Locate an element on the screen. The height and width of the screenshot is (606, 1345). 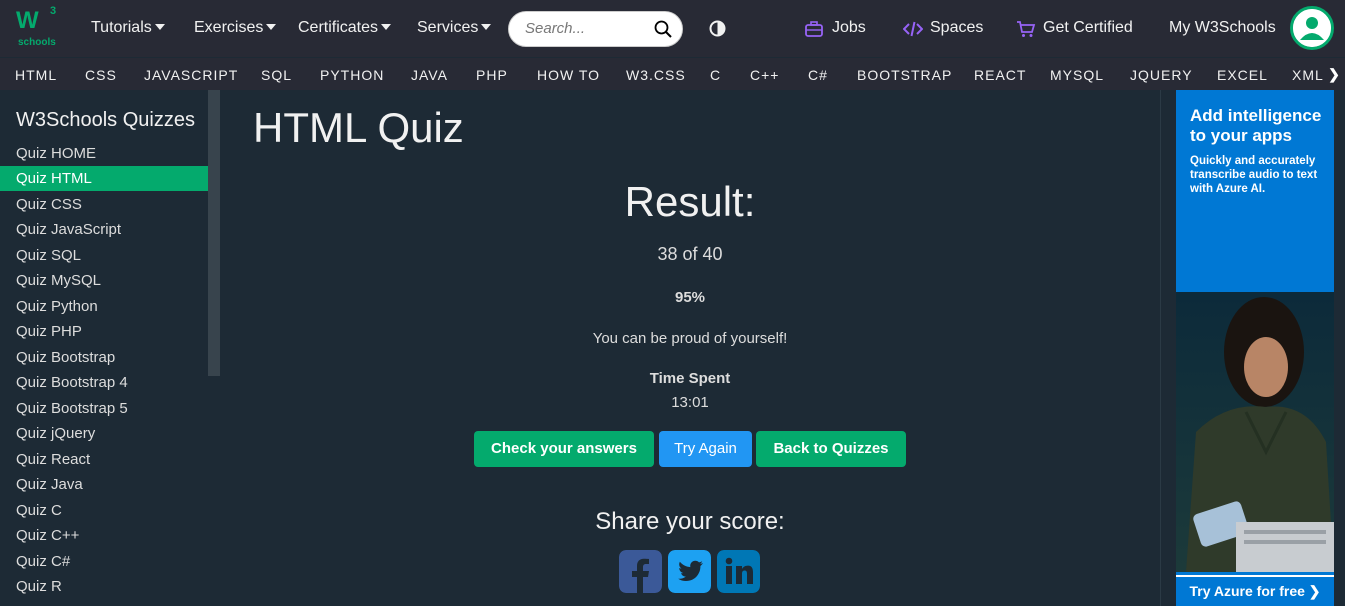
back-to-quizzes-button: Back to Quizzes is located at coordinates (831, 449).